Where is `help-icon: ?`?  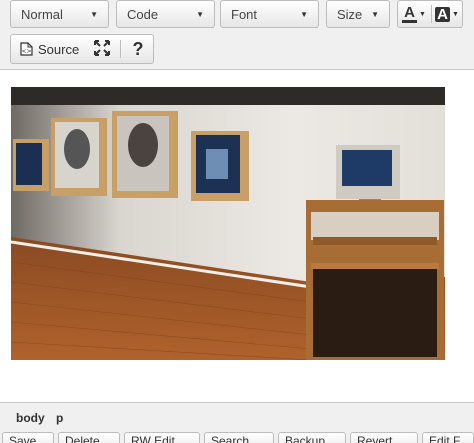 help-icon: ? is located at coordinates (138, 48).